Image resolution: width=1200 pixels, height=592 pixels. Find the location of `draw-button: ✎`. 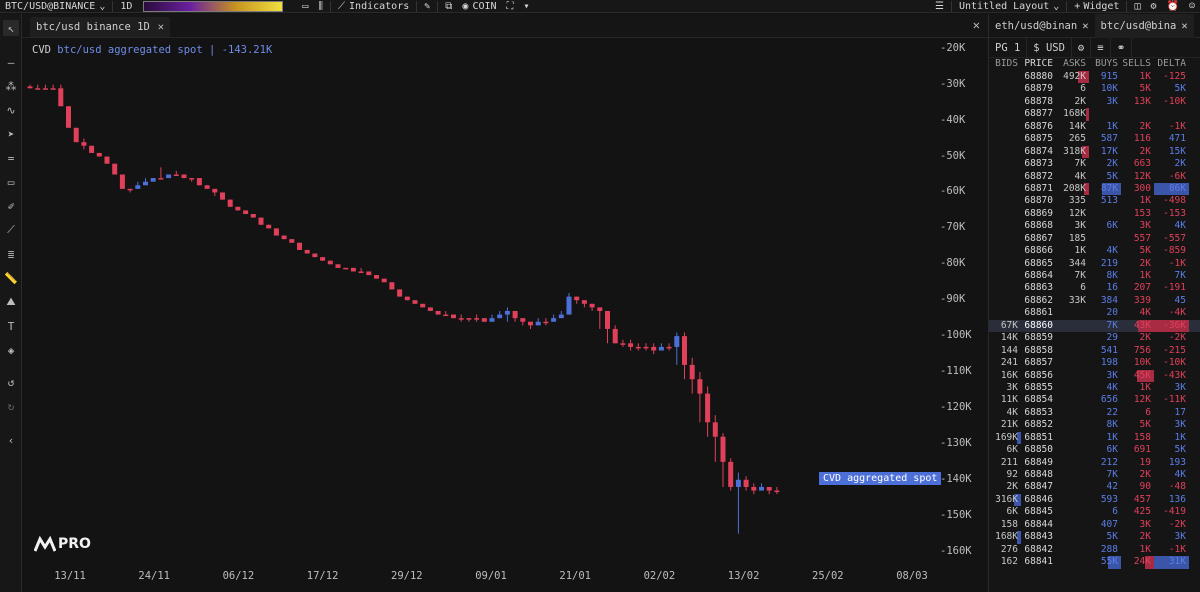

draw-button: ✎ is located at coordinates (427, 6).